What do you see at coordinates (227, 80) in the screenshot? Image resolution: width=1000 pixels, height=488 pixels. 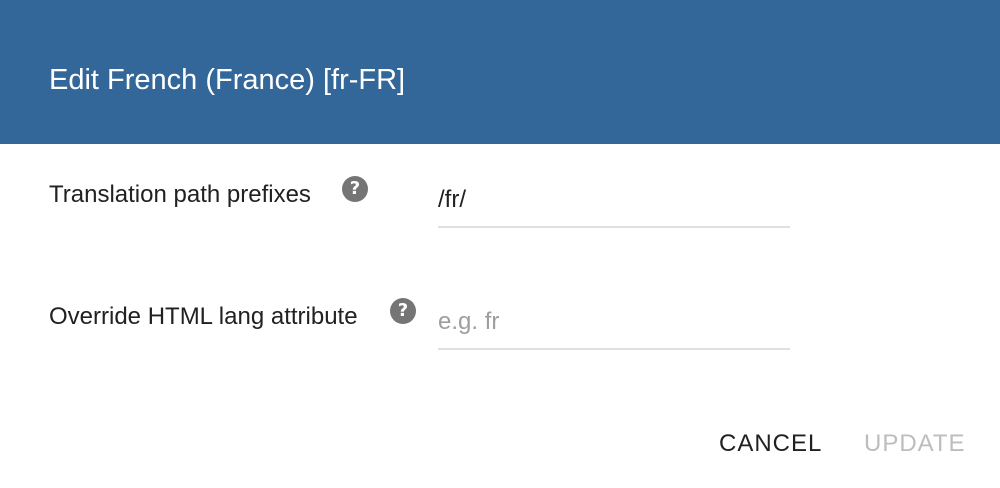 I see `dialog-title: Edit French (France) [fr-FR]` at bounding box center [227, 80].